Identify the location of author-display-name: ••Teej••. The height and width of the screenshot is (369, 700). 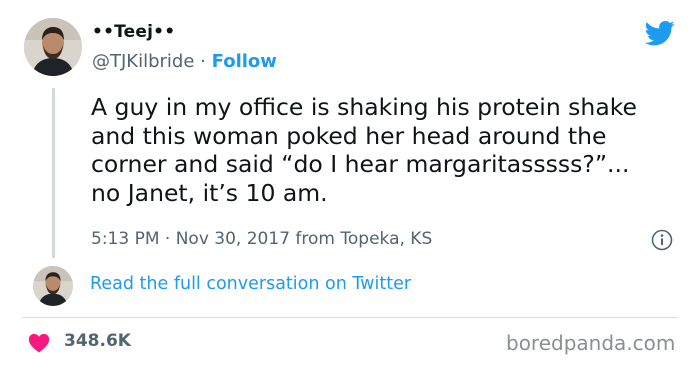
(133, 32).